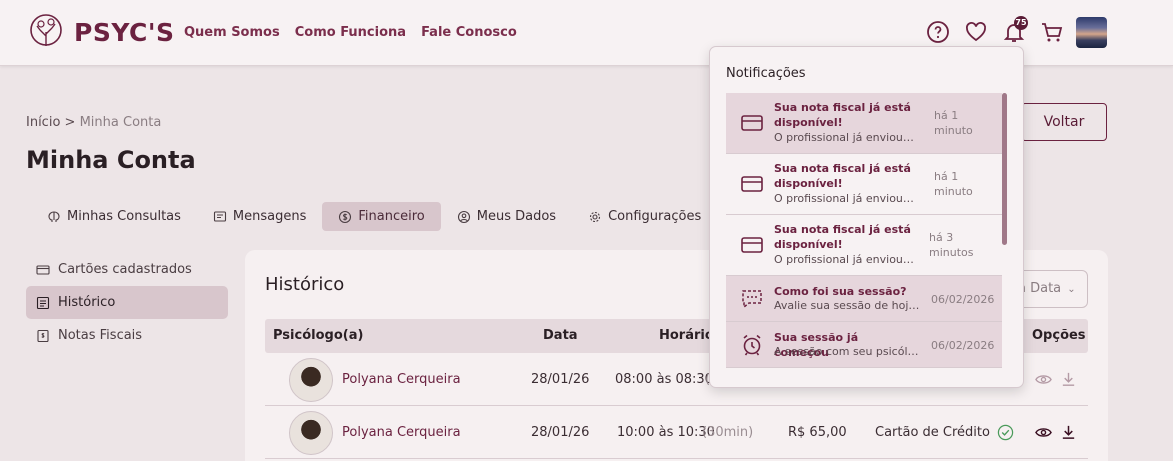  What do you see at coordinates (655, 216) in the screenshot?
I see `tab-label: Configurações` at bounding box center [655, 216].